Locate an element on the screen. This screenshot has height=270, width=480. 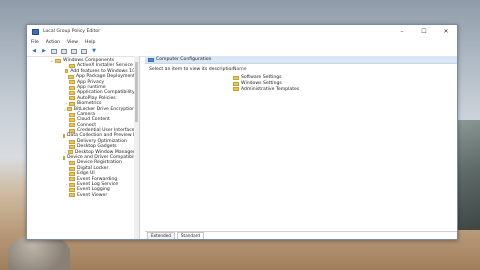
menu-file: File is located at coordinates (35, 42).